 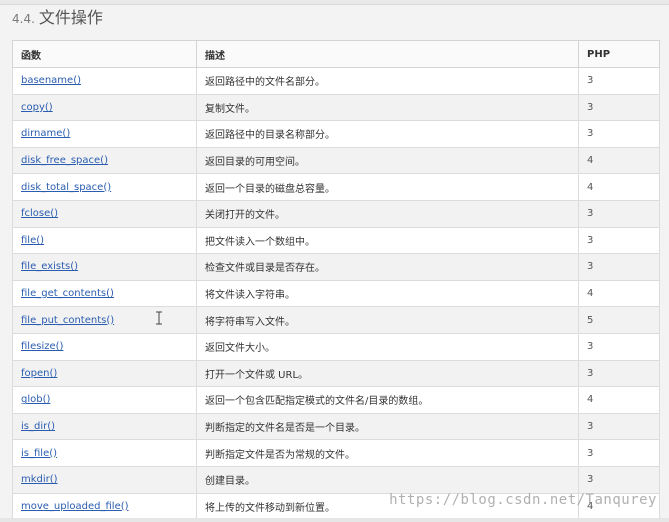 I want to click on table-row: file_put_contents() 将字符串写入文件。 5, so click(x=336, y=320).